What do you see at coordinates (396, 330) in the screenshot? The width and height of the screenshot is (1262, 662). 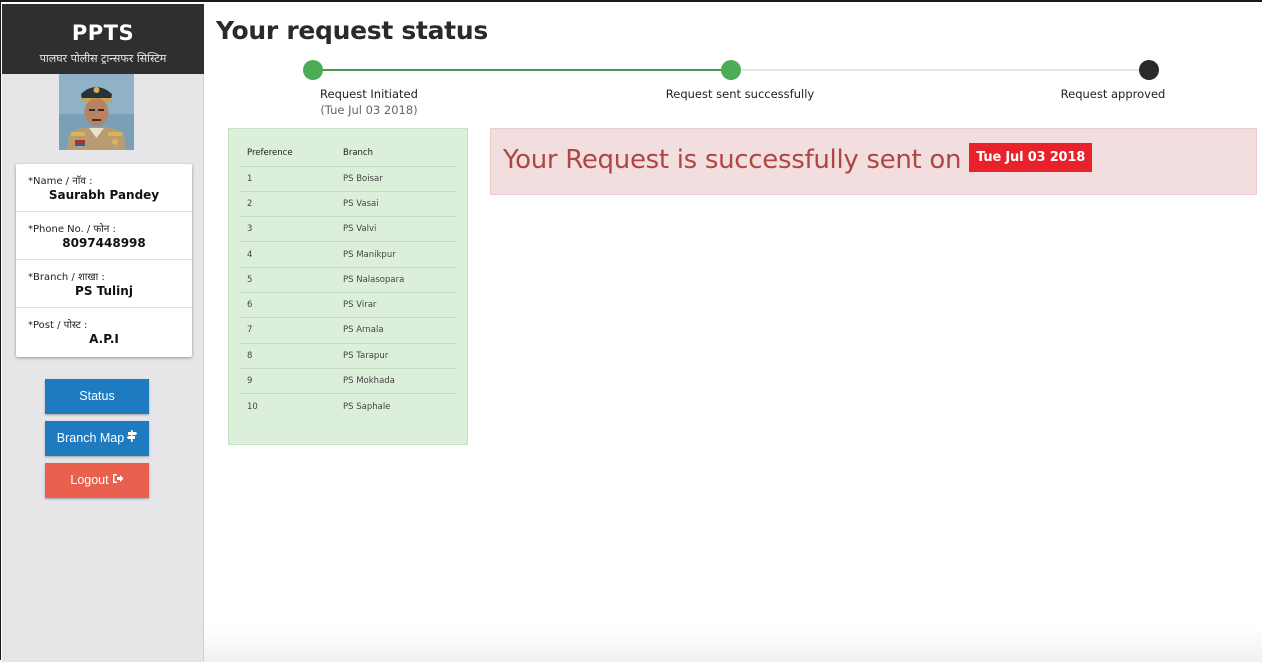 I see `branch-name: PS Arnala` at bounding box center [396, 330].